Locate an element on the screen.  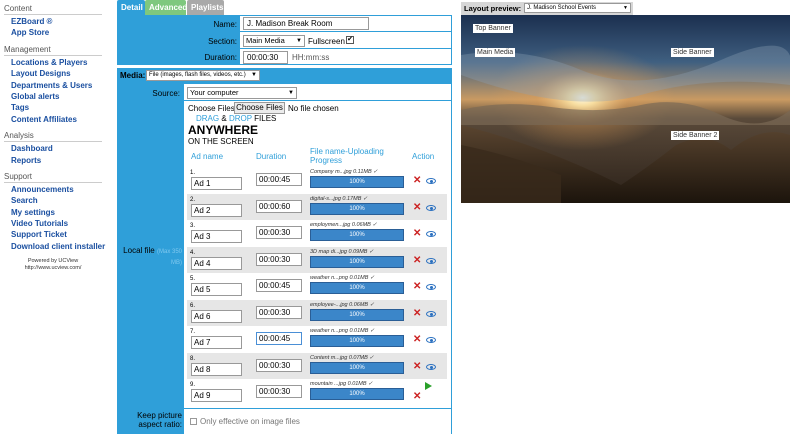
ad-name-field: Ad 2 is located at coordinates (216, 210).